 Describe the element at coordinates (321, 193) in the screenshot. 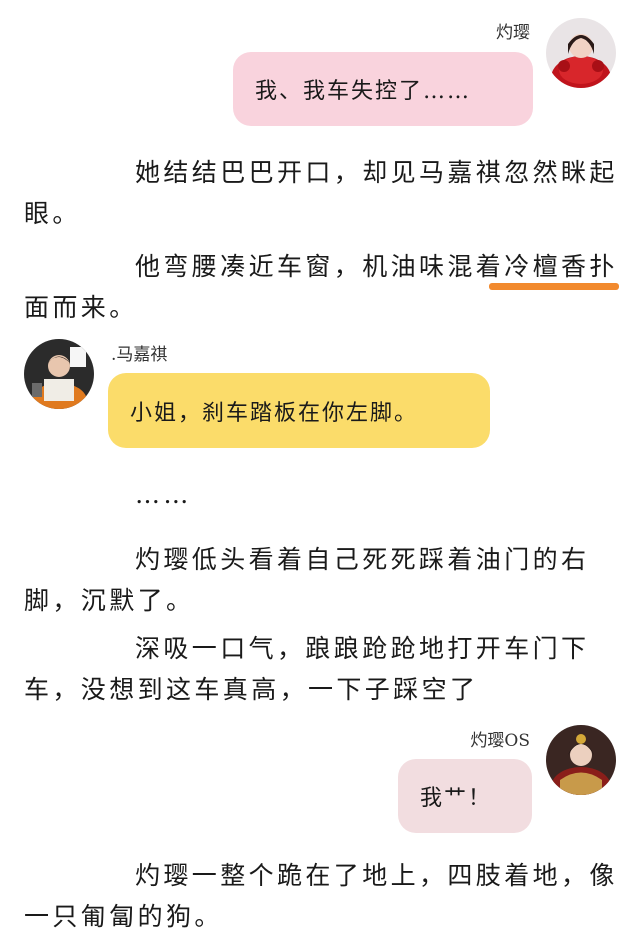

I see `story-paragraph: 她结结巴巴开口，却见马嘉祺忽然眯起眼。` at that location.